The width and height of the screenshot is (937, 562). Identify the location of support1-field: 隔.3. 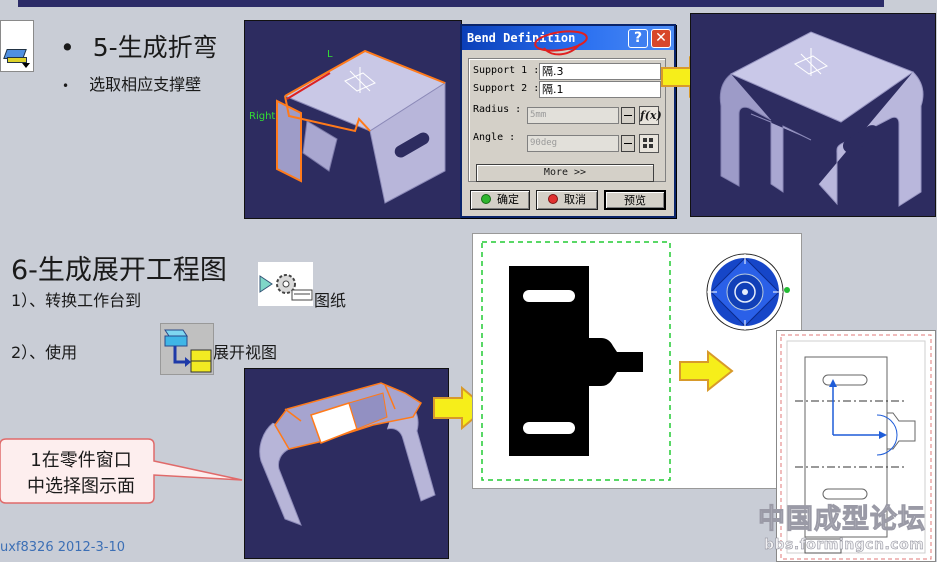
(600, 71).